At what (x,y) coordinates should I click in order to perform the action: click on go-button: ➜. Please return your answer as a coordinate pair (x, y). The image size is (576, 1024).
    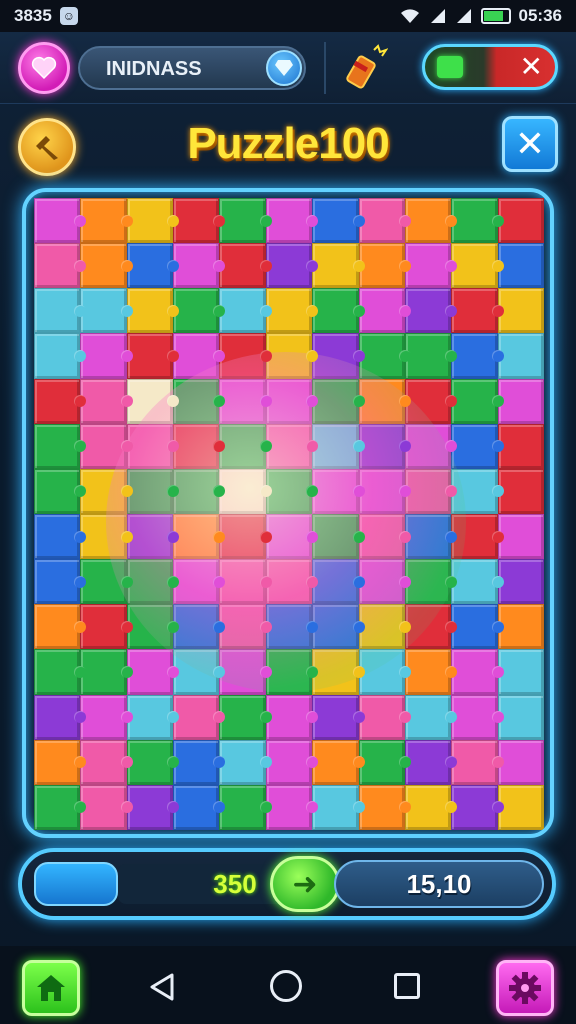
    Looking at the image, I should click on (305, 884).